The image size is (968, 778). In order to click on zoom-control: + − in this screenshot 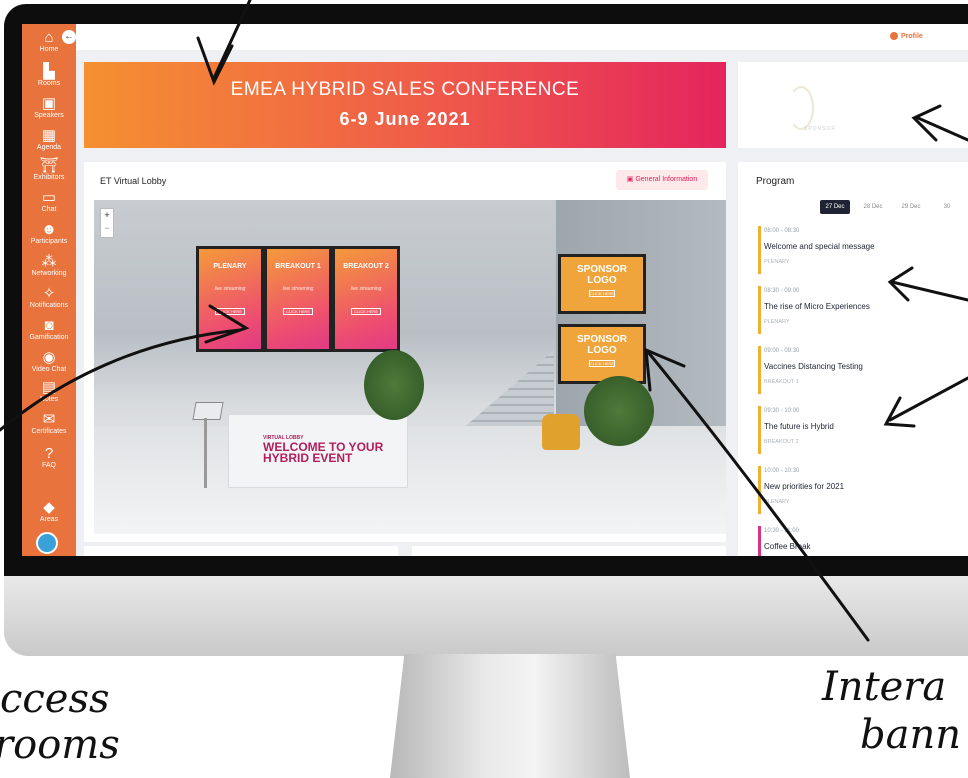, I will do `click(107, 223)`.